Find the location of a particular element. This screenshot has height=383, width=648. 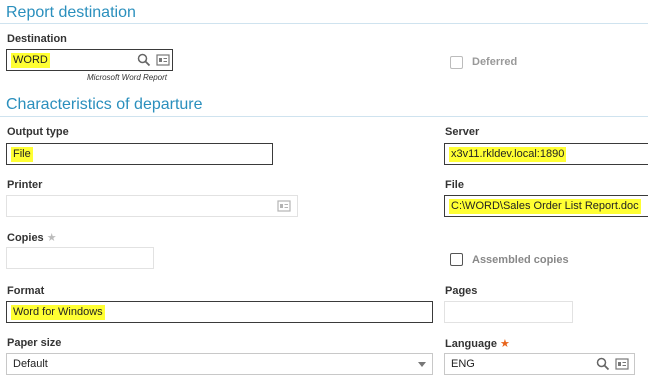

copies-label-text: Copies is located at coordinates (25, 238).